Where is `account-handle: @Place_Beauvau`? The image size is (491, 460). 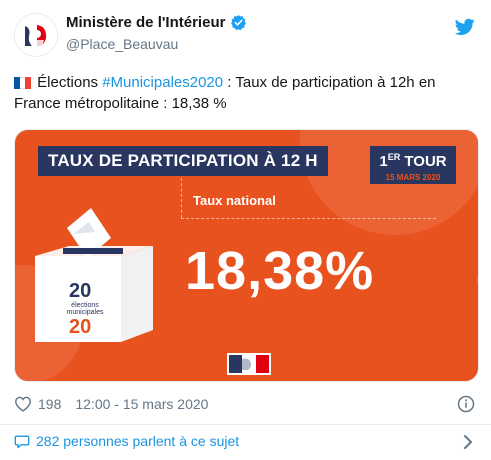
account-handle: @Place_Beauvau is located at coordinates (122, 44).